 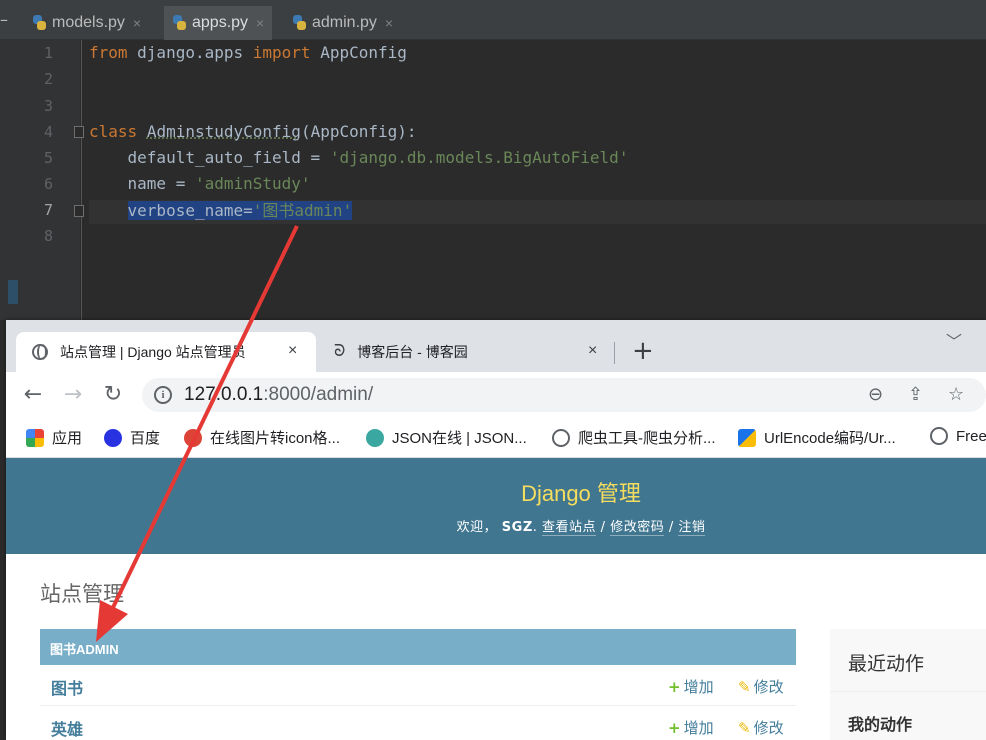 I want to click on url-path: :8000/admin/, so click(x=318, y=394).